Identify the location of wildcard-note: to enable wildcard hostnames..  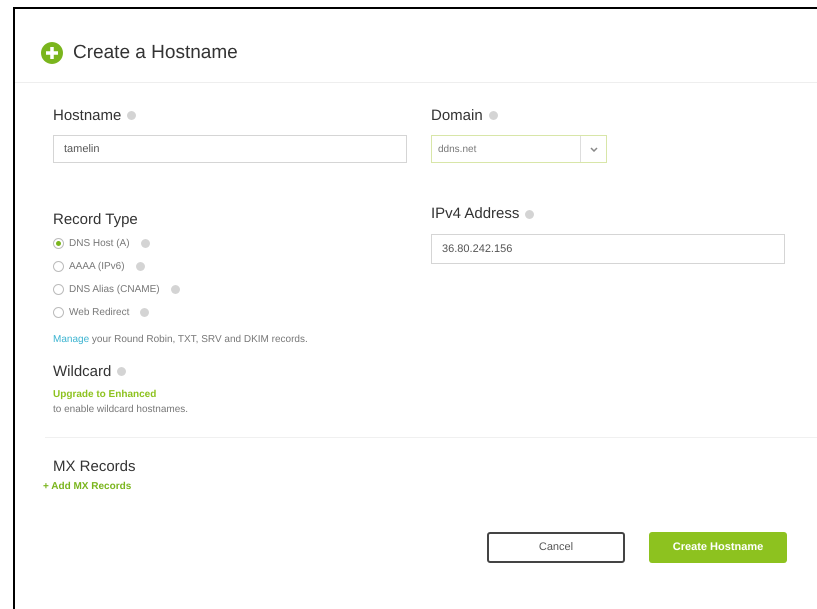
(121, 410).